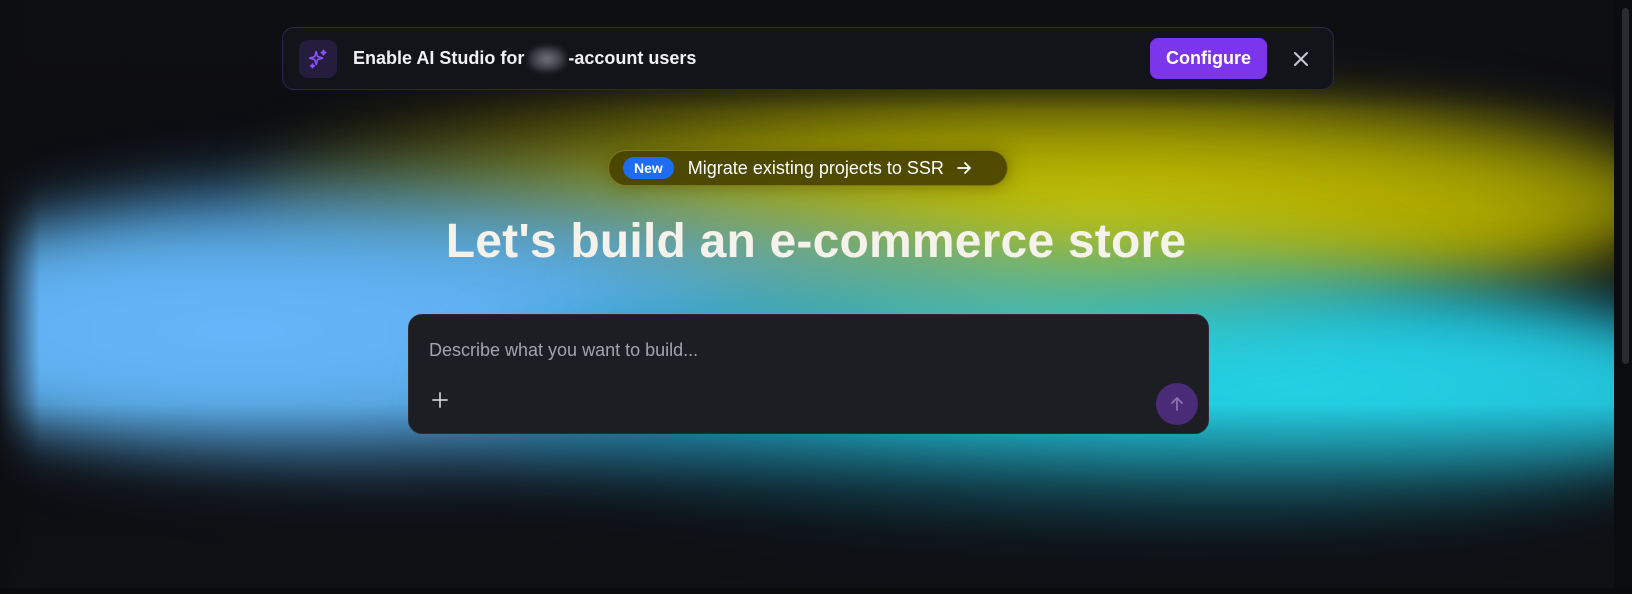 This screenshot has width=1632, height=594. I want to click on announcement-pill: New Migrate existing projects to SSR, so click(808, 168).